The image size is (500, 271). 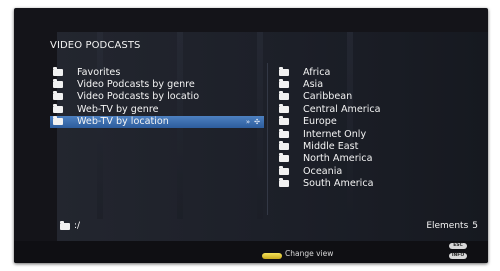 I want to click on list-item-africa: Africa, so click(x=379, y=72).